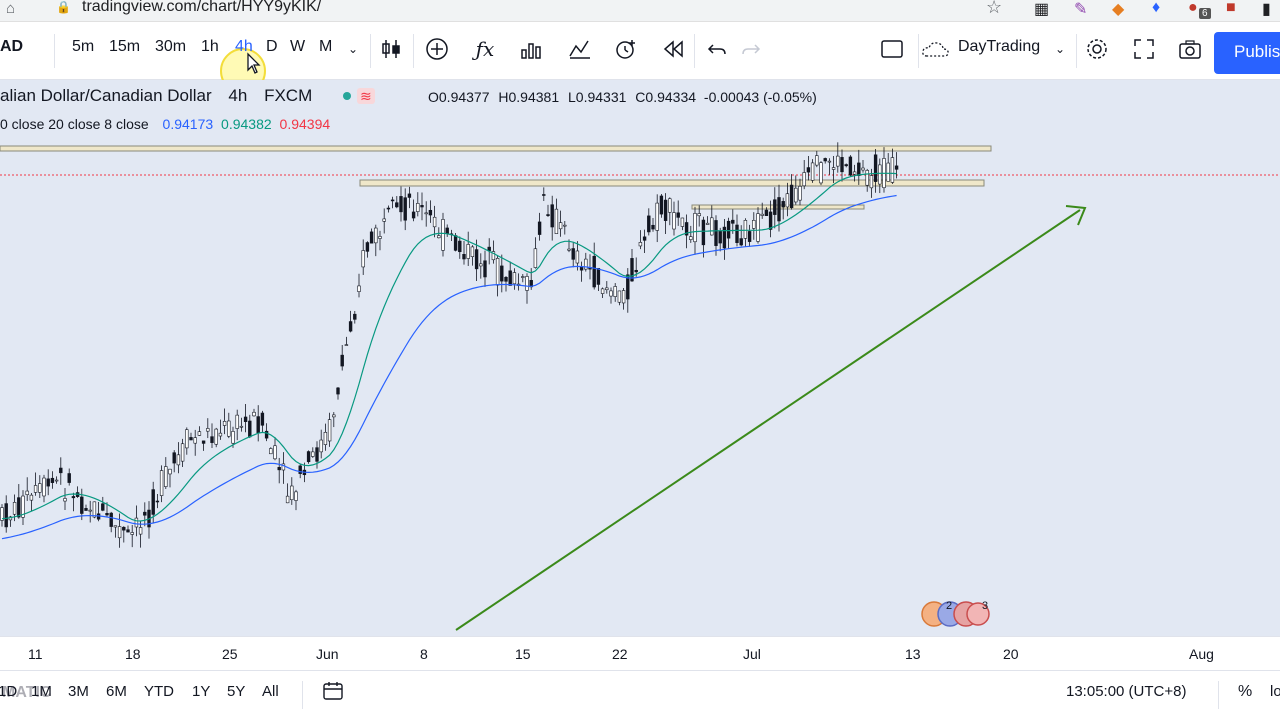 The height and width of the screenshot is (720, 1280). What do you see at coordinates (63, 7) in the screenshot?
I see `lock-icon: 🔒` at bounding box center [63, 7].